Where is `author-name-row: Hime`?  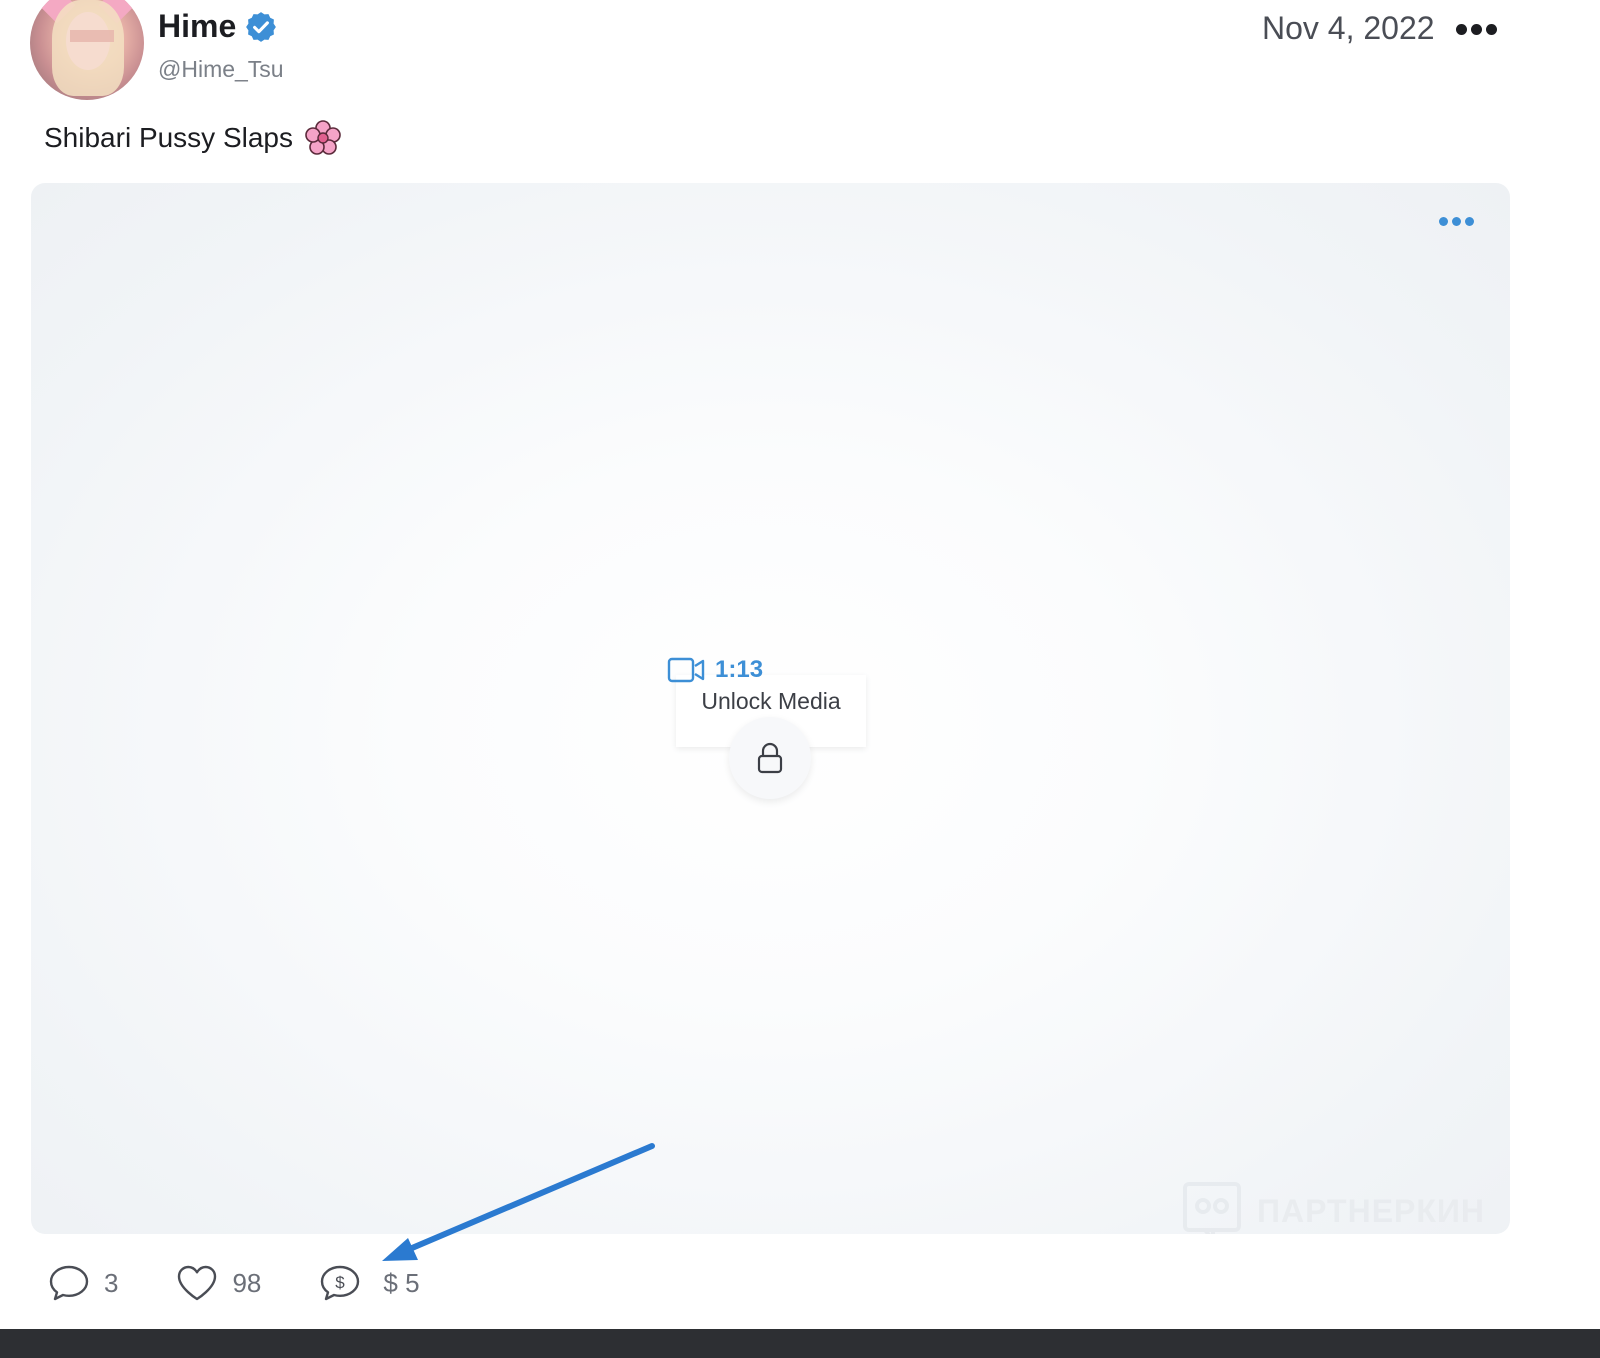 author-name-row: Hime is located at coordinates (218, 26).